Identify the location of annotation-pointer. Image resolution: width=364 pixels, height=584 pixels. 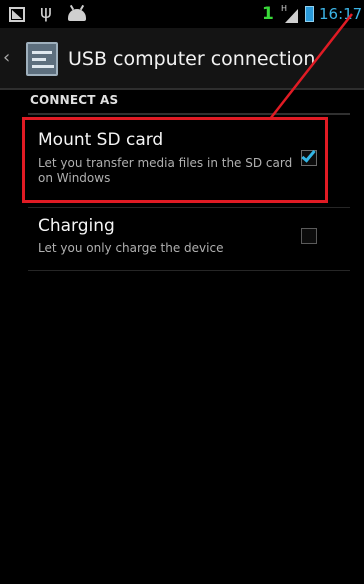
(311, 66).